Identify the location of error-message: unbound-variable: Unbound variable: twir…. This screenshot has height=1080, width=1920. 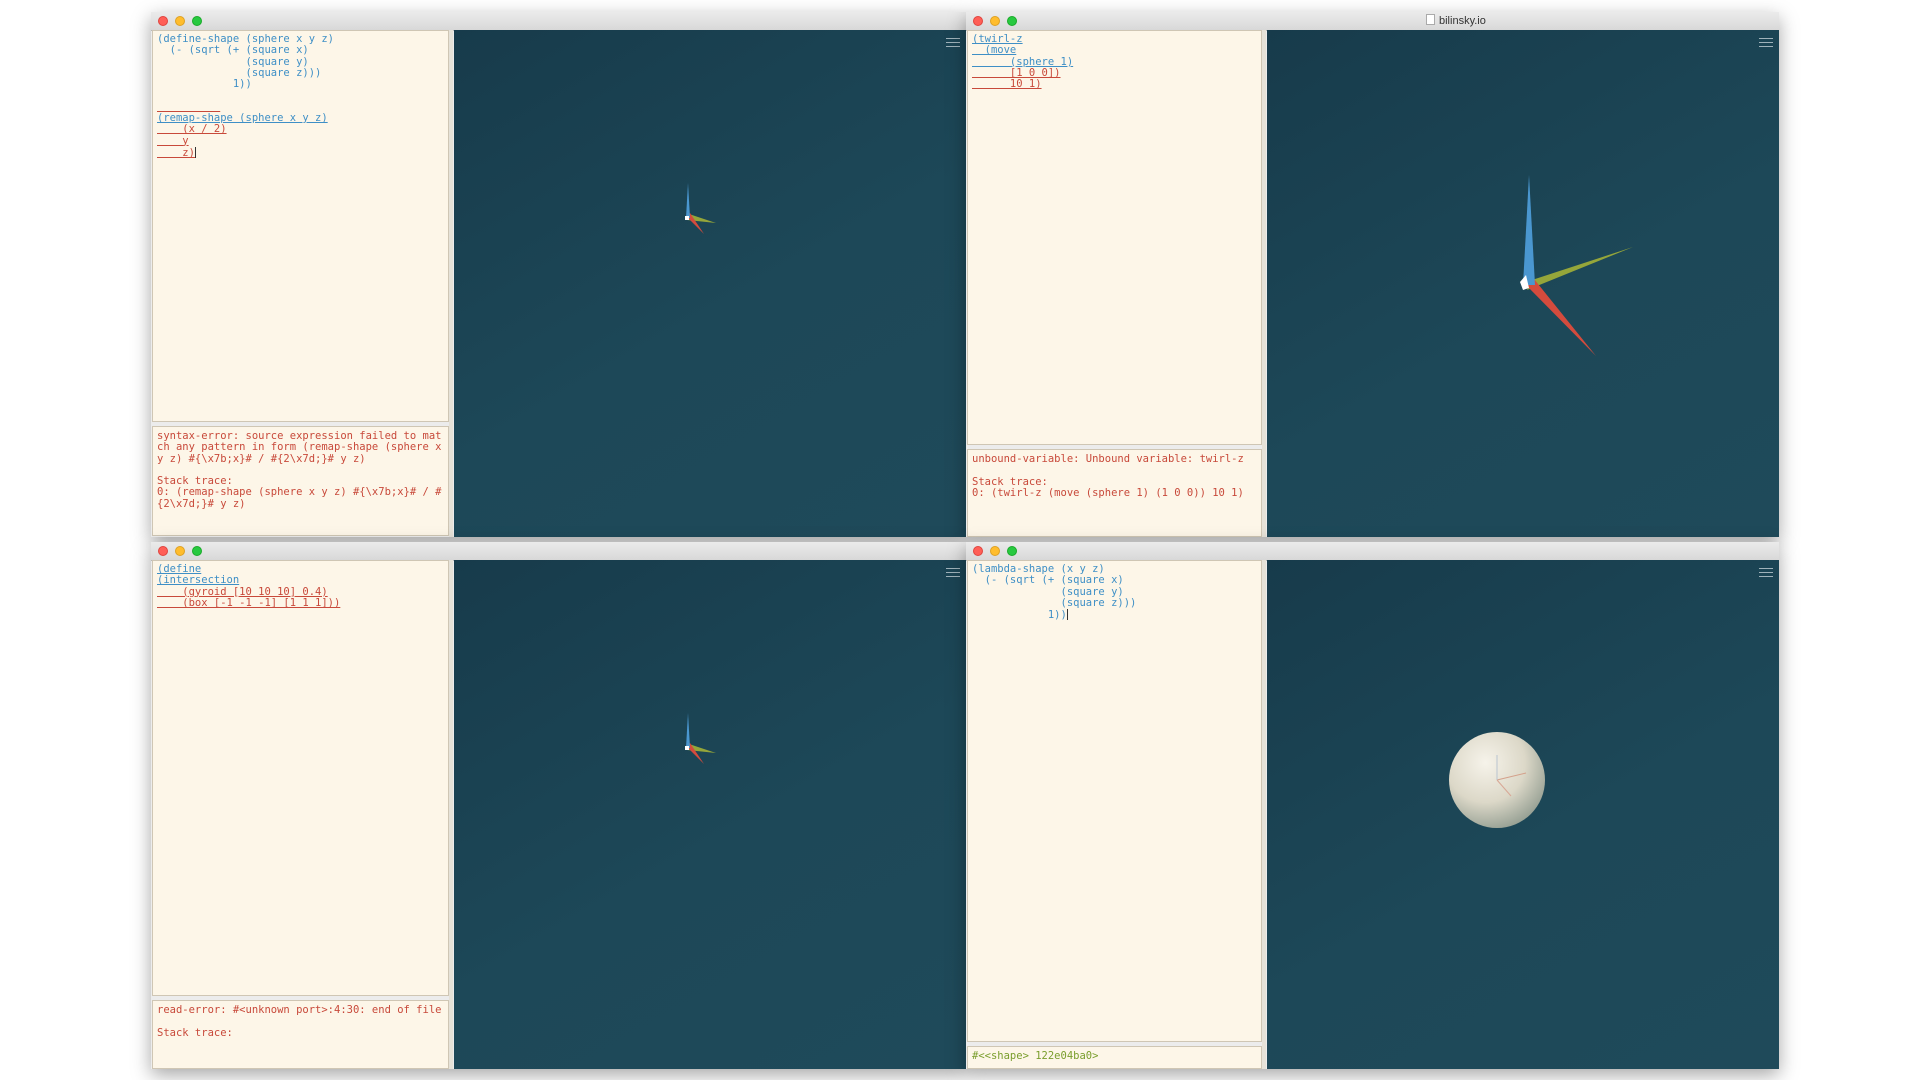
(1108, 476).